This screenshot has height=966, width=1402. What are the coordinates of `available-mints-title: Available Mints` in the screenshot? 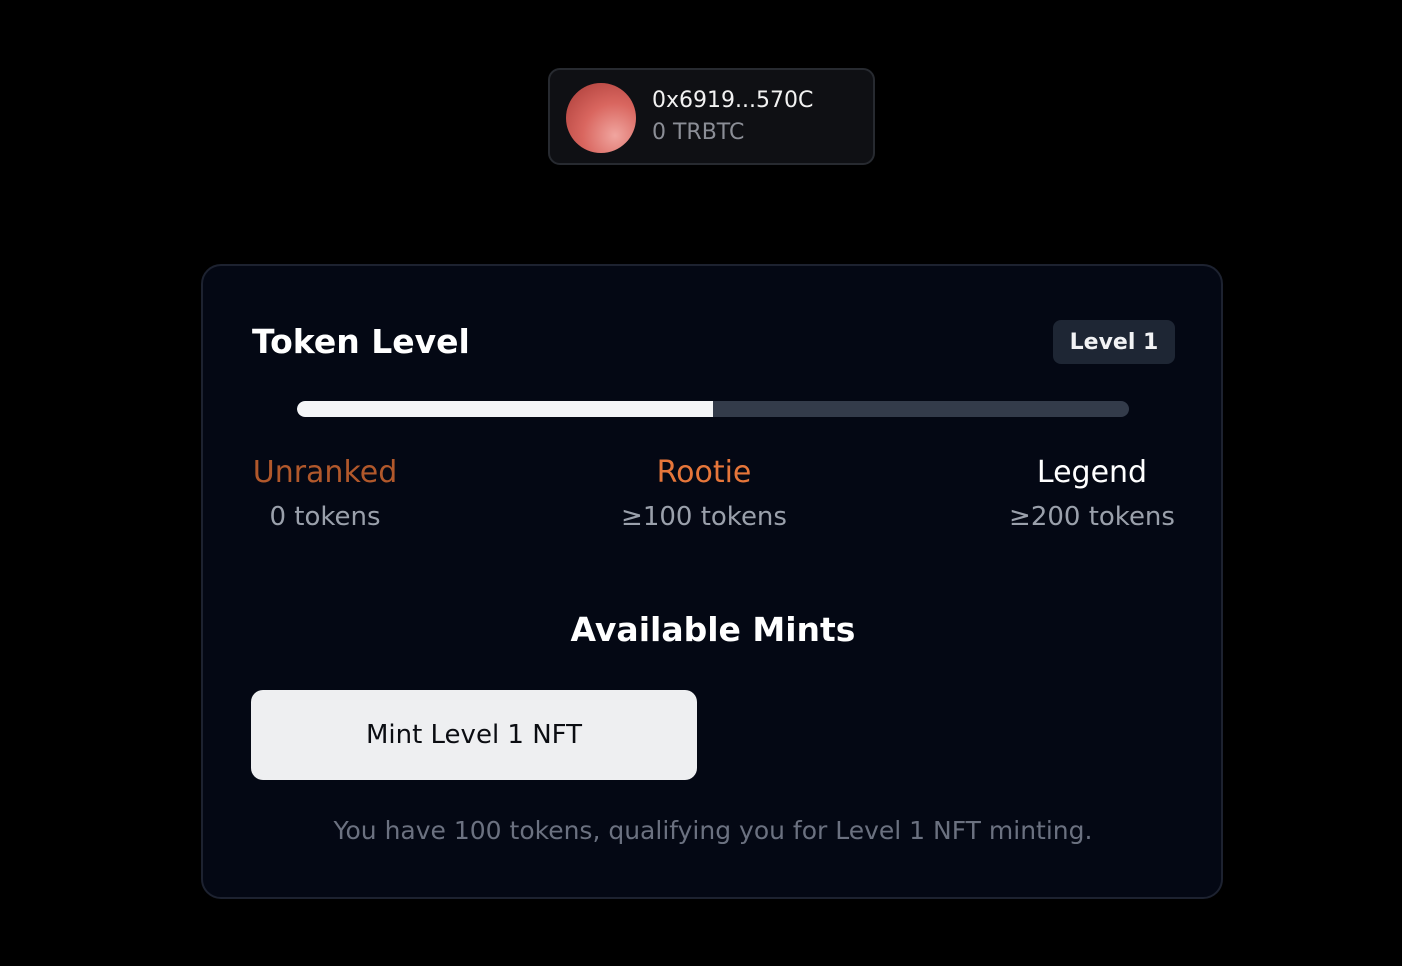 It's located at (713, 629).